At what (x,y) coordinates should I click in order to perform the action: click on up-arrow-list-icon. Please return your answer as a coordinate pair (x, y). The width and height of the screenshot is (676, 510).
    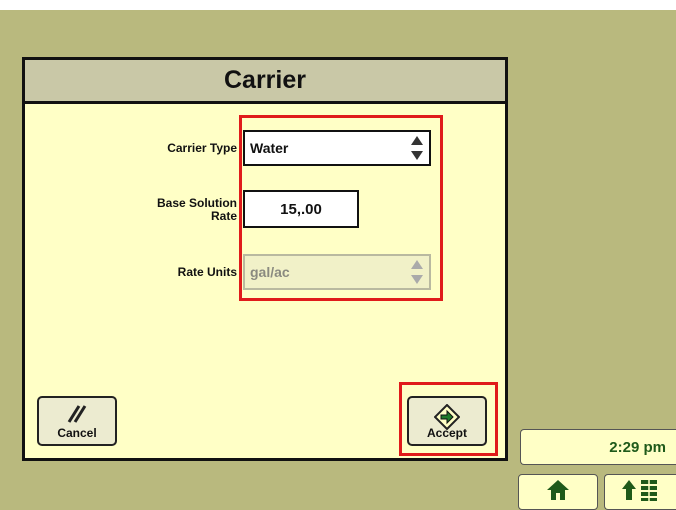
    Looking at the image, I should click on (641, 492).